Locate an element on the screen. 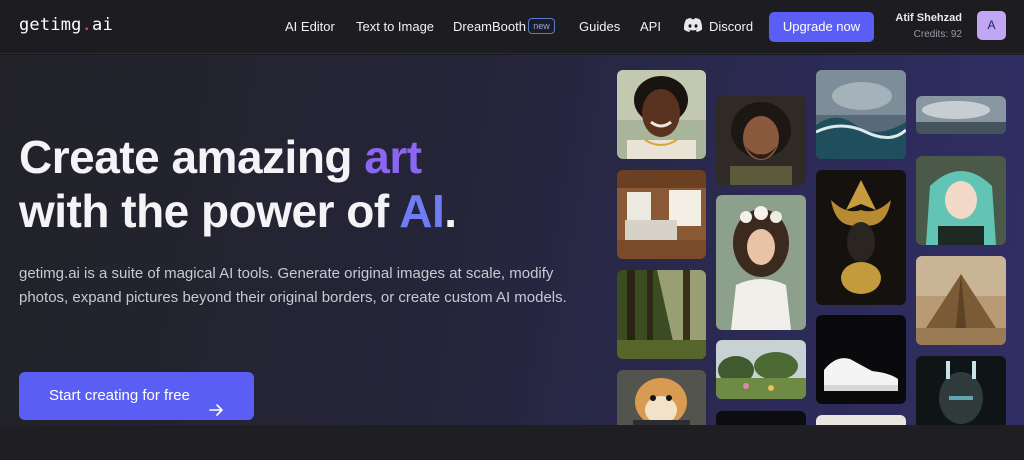 This screenshot has height=460, width=1024. discord-icon is located at coordinates (693, 25).